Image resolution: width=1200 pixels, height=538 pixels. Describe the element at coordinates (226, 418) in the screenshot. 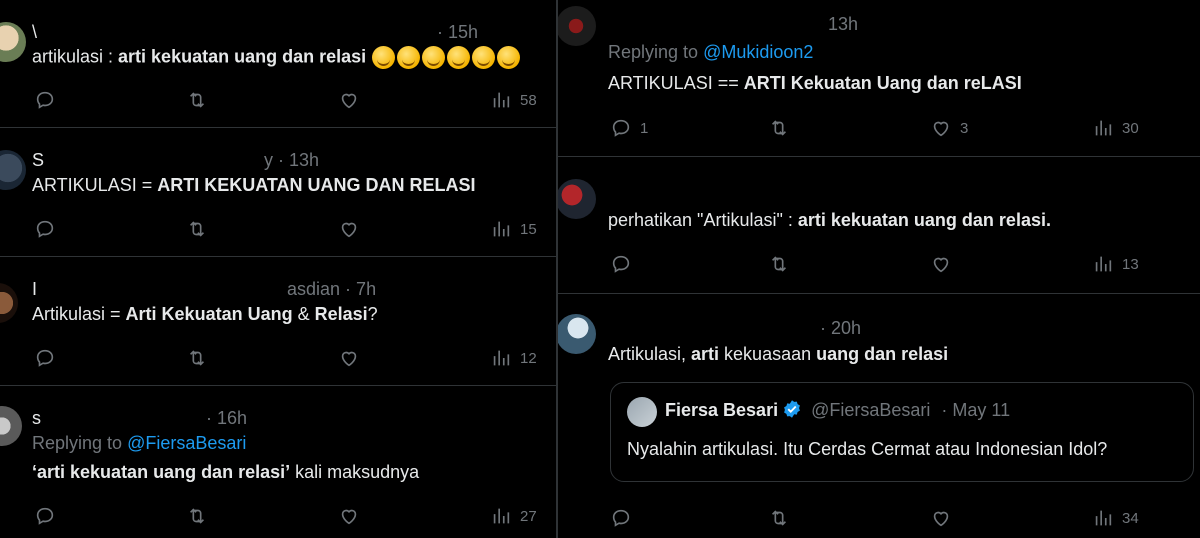

I see `timestamp: · 16h` at that location.